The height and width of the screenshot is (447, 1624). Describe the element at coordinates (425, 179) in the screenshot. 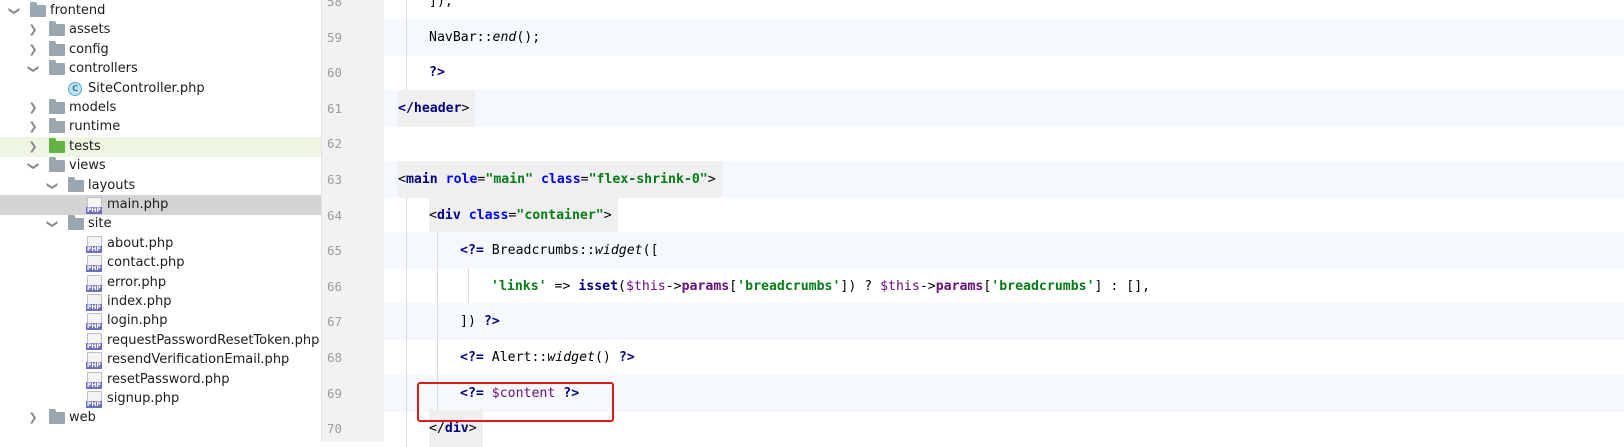

I see `code-token: main` at that location.